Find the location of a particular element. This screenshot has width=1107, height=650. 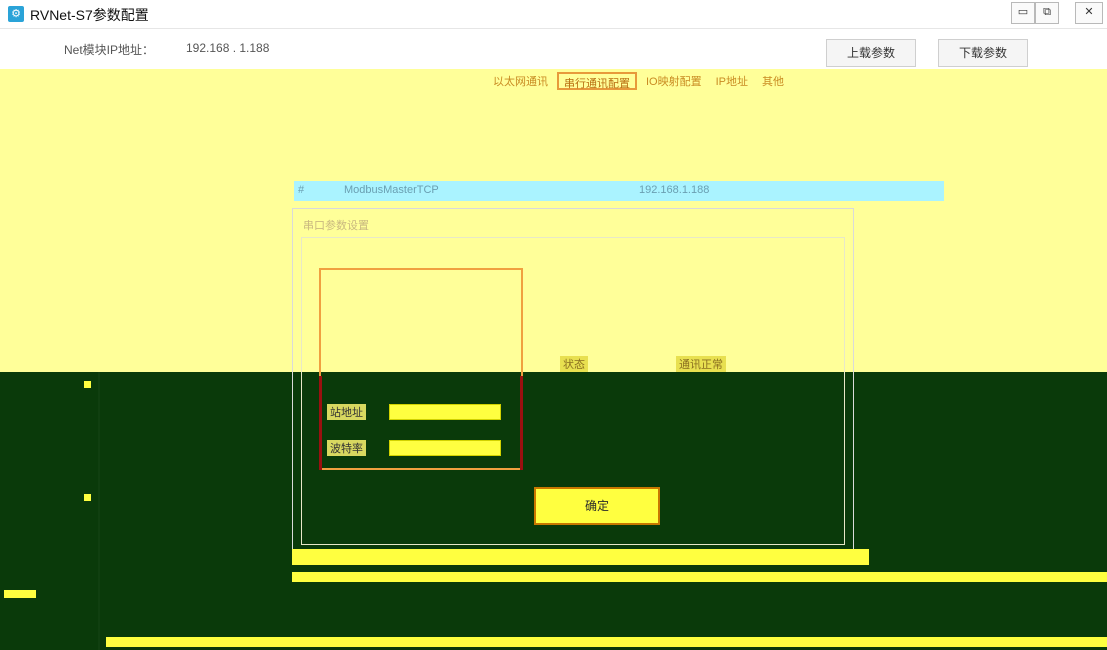

tab-other: 其他 is located at coordinates (773, 81).